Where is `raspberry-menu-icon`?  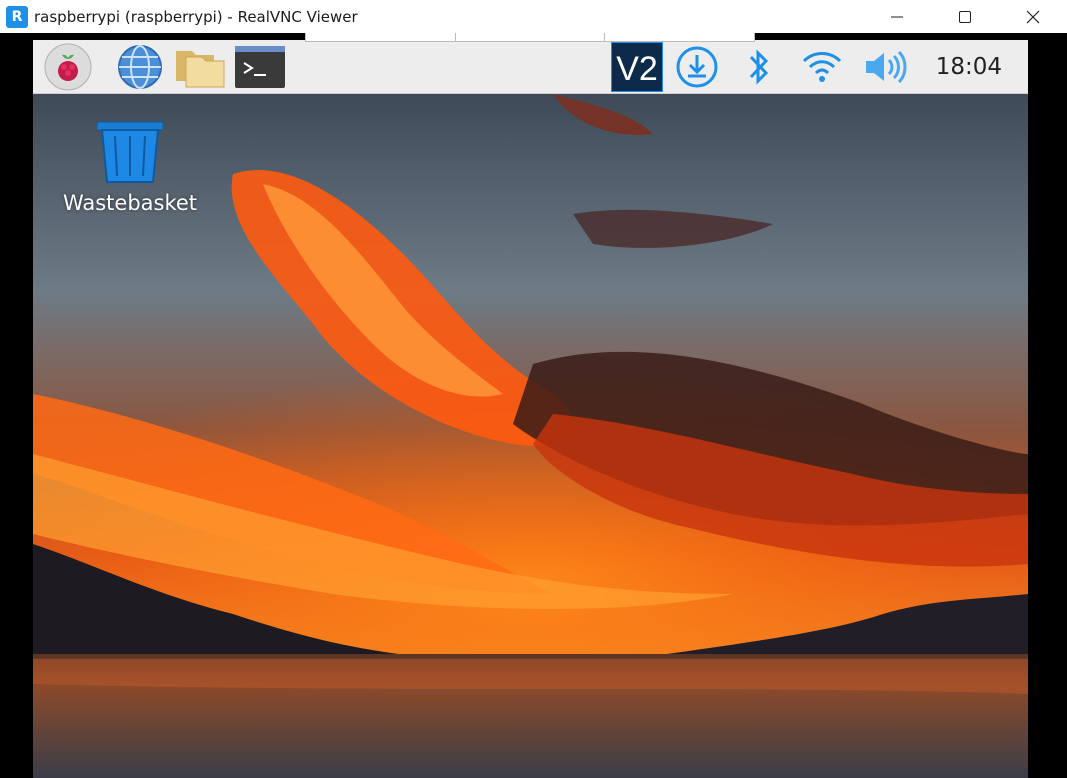 raspberry-menu-icon is located at coordinates (68, 67).